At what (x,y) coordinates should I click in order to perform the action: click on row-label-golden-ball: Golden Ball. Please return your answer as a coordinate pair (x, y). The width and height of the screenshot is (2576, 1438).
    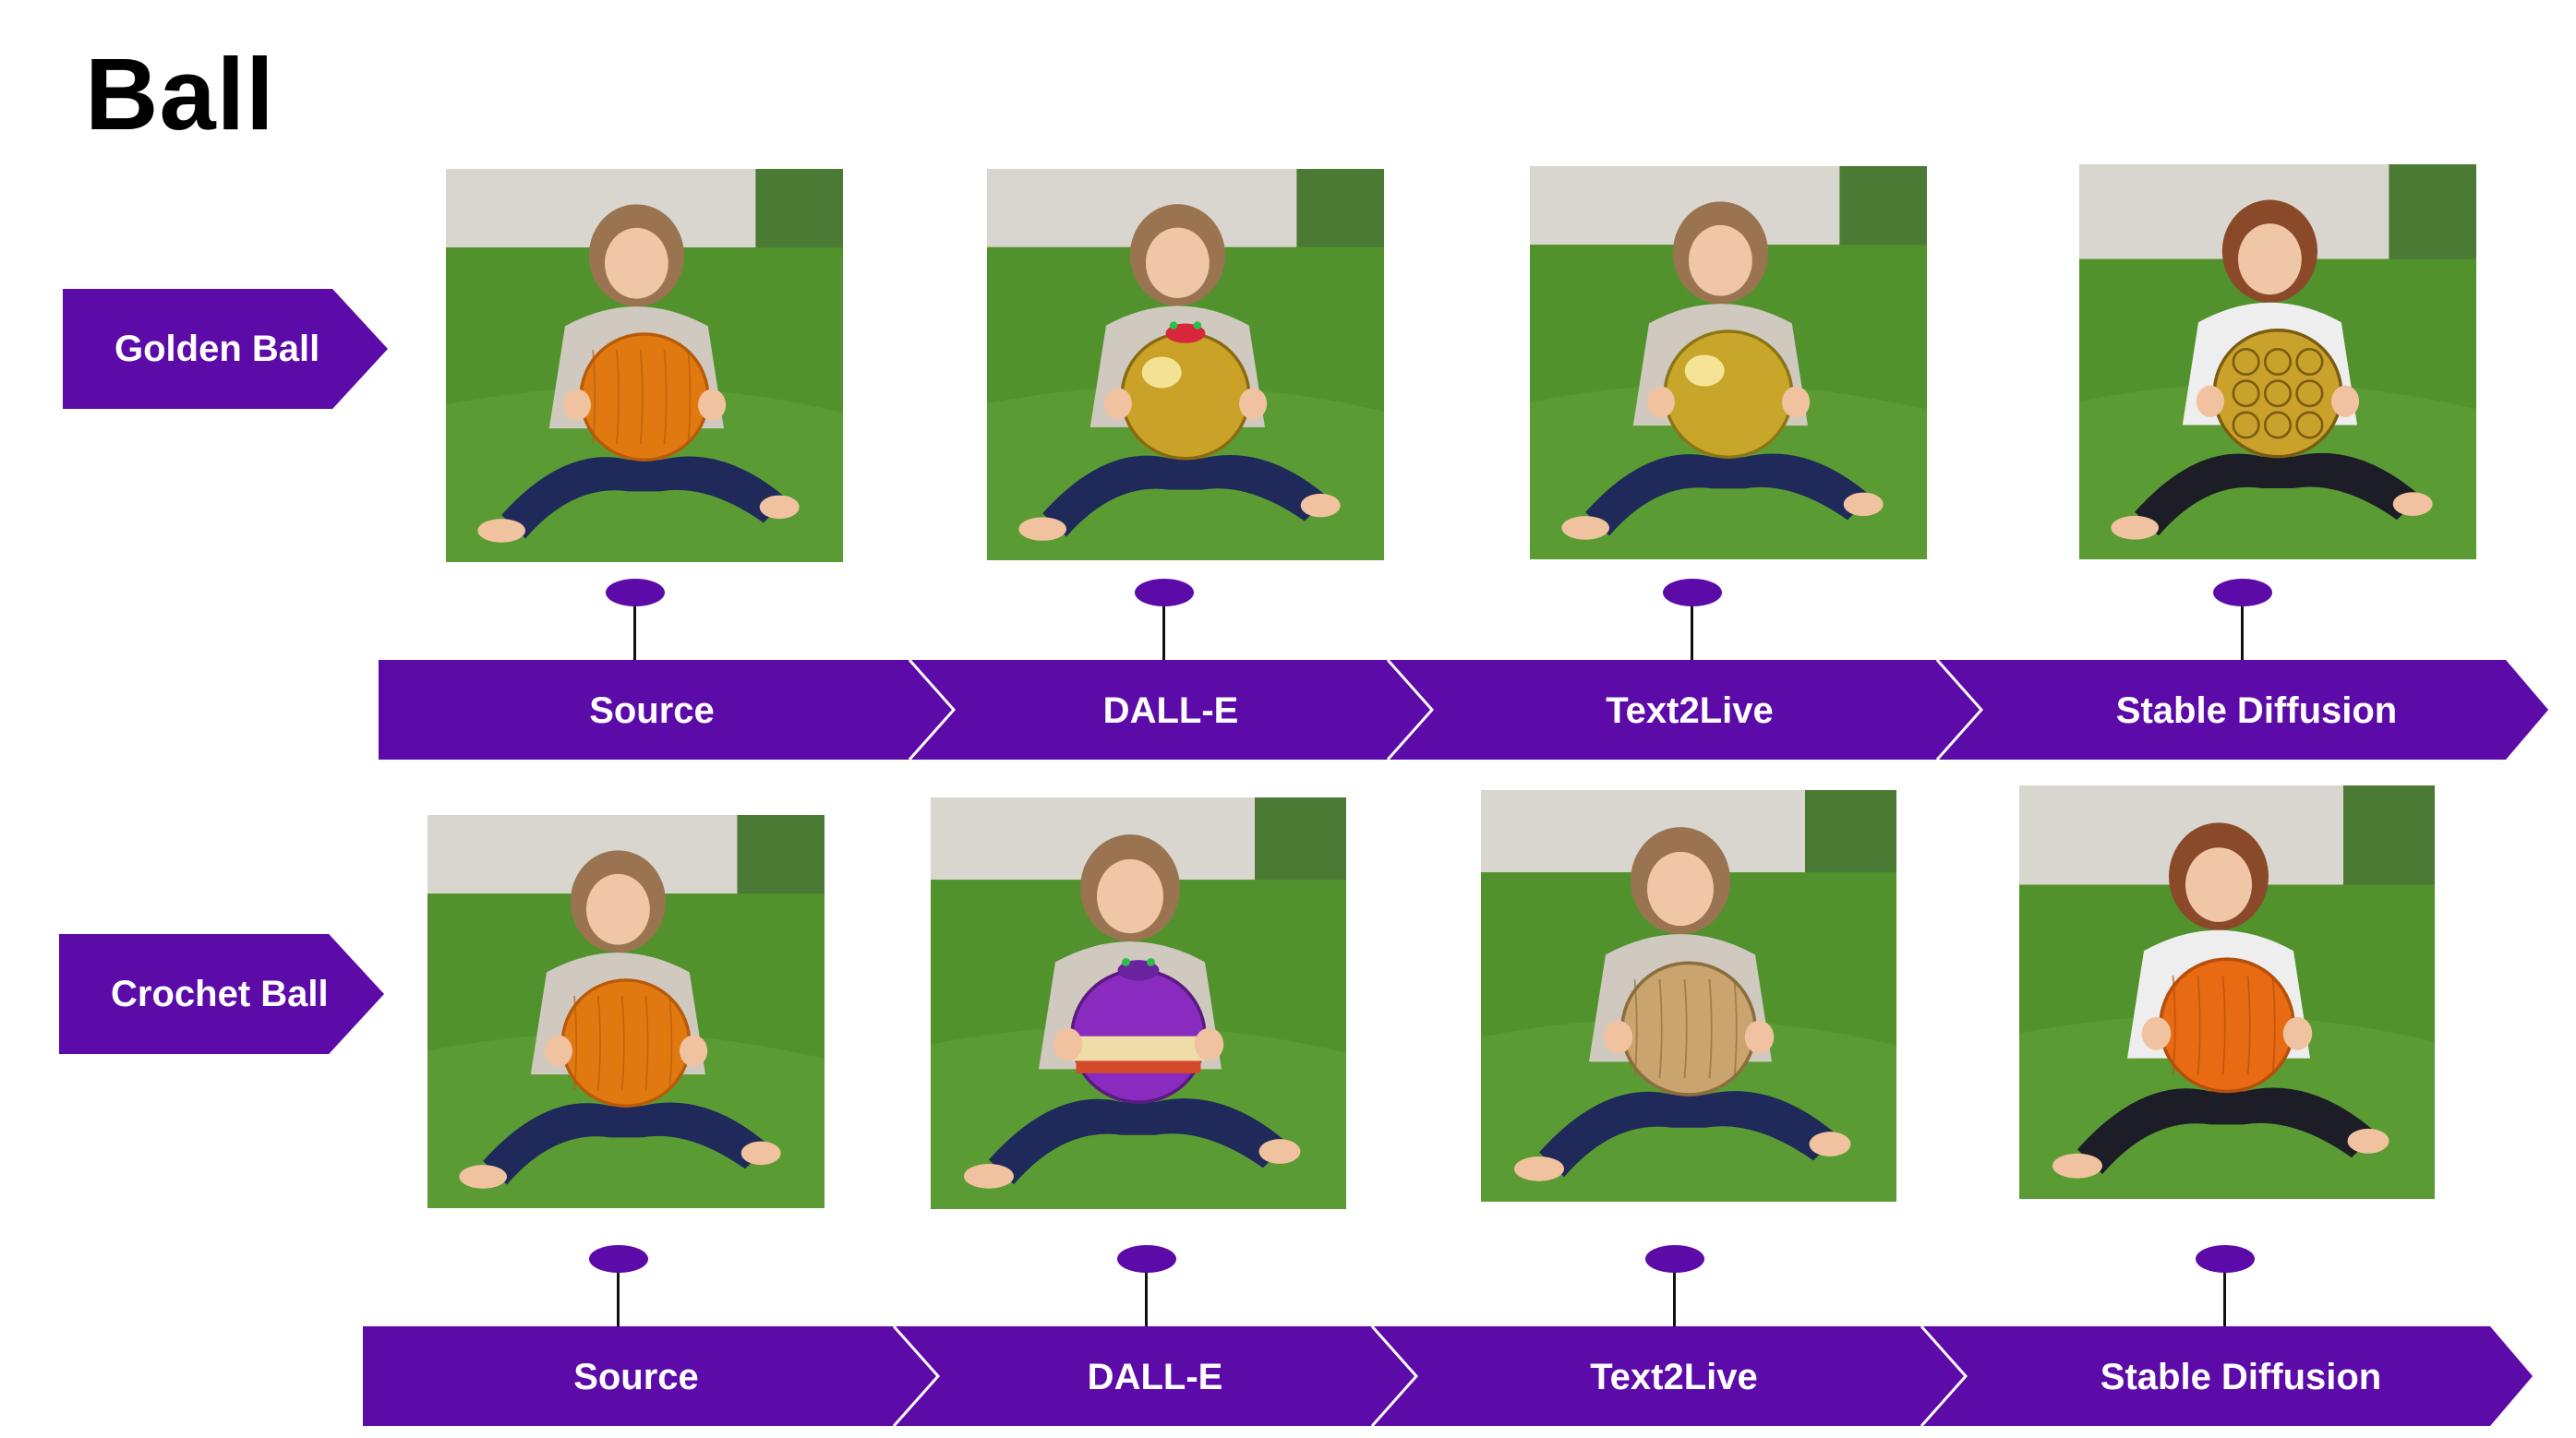
    Looking at the image, I should click on (225, 349).